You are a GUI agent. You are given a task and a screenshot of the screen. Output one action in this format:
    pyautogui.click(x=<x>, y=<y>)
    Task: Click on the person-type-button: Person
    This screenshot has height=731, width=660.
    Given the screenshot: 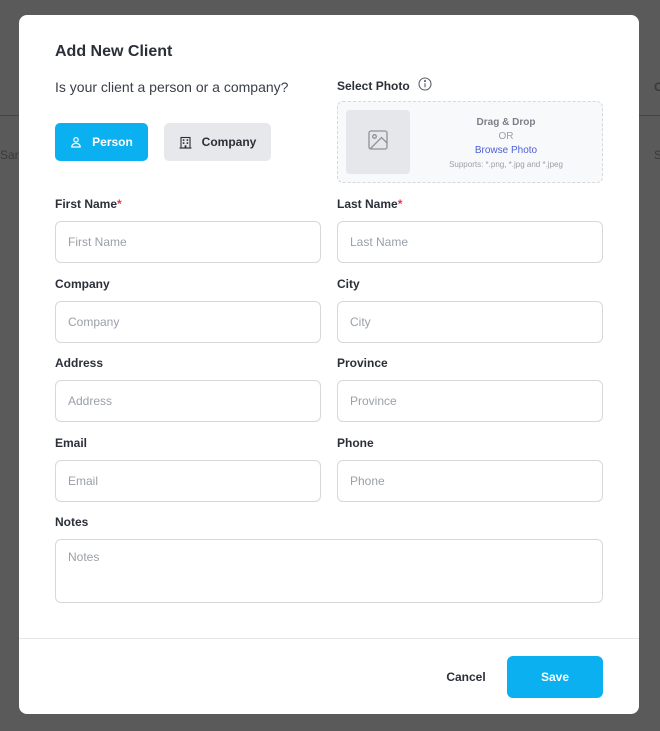 What is the action you would take?
    pyautogui.click(x=101, y=142)
    